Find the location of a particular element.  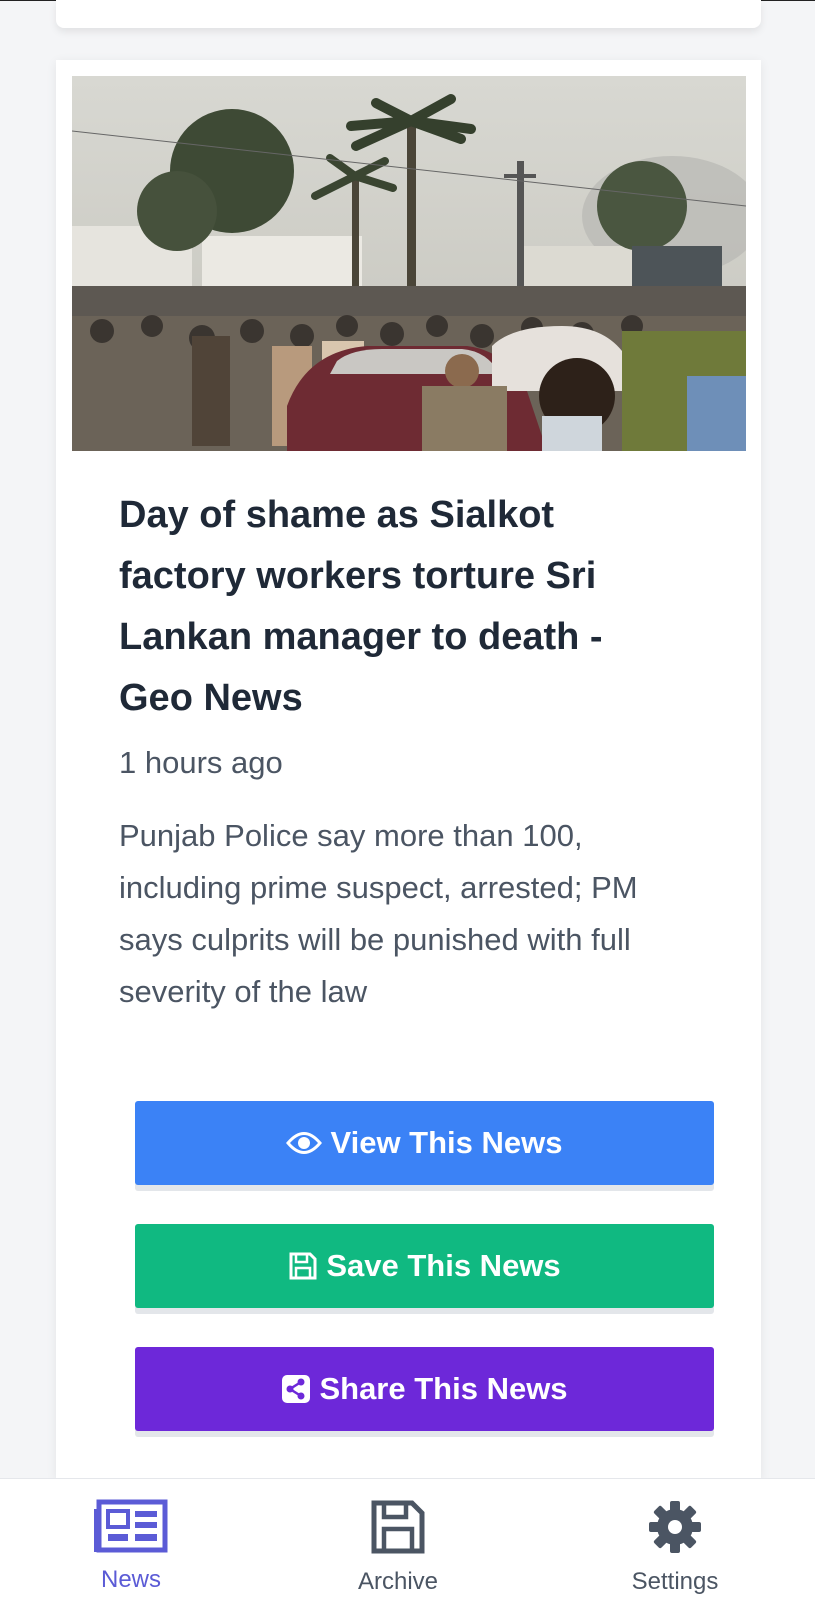

eye-icon is located at coordinates (304, 1143).